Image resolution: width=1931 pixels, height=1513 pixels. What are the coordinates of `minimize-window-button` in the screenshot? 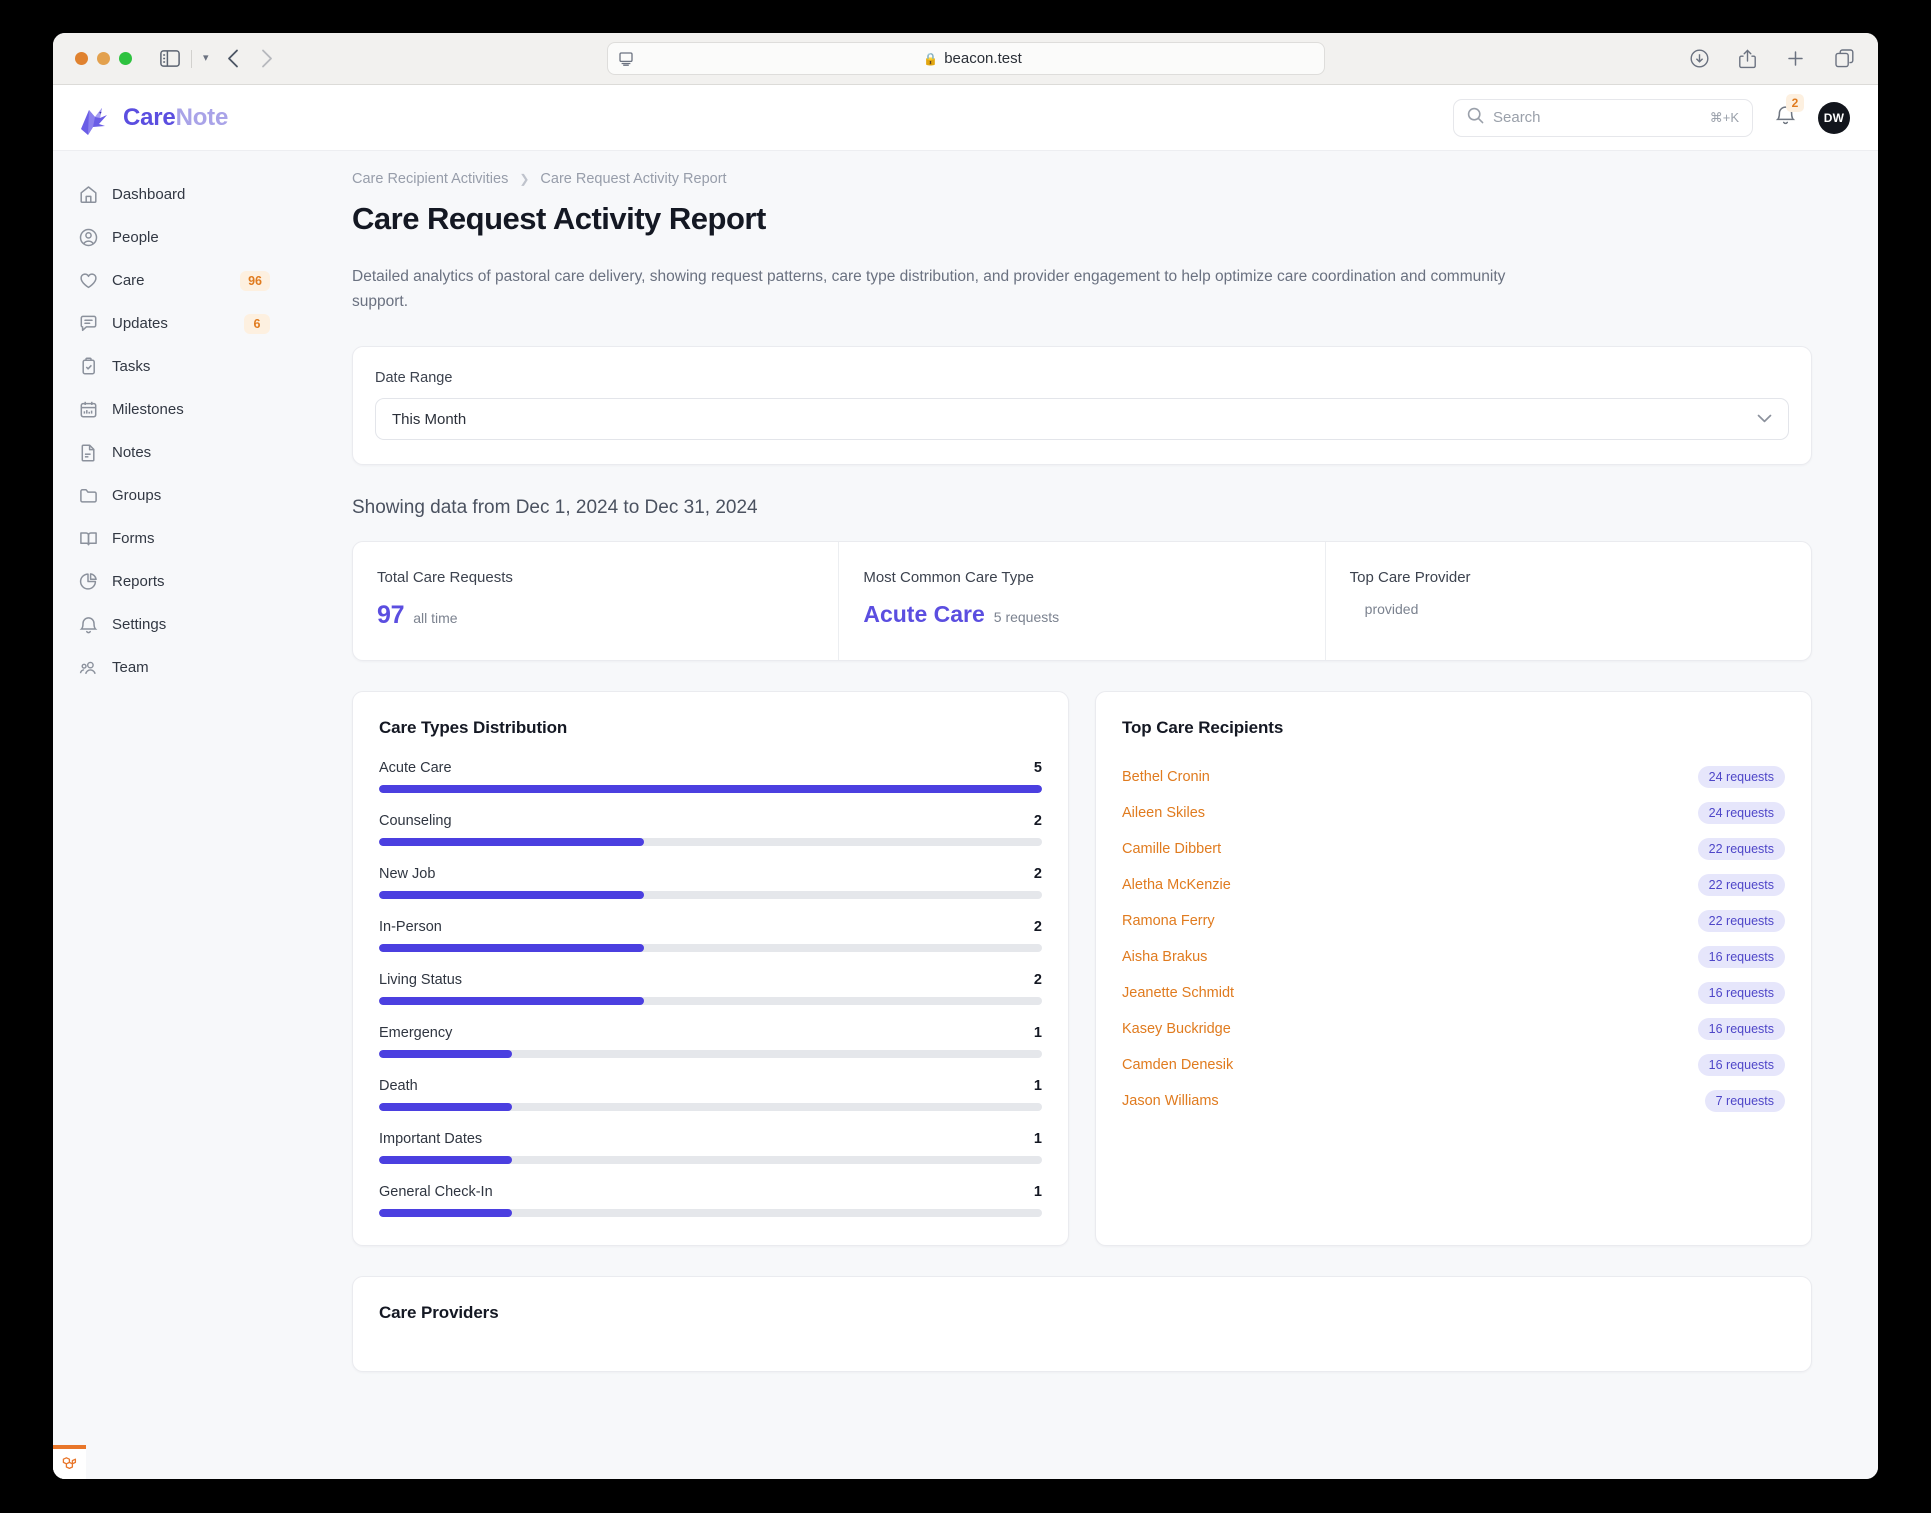 It's located at (103, 58).